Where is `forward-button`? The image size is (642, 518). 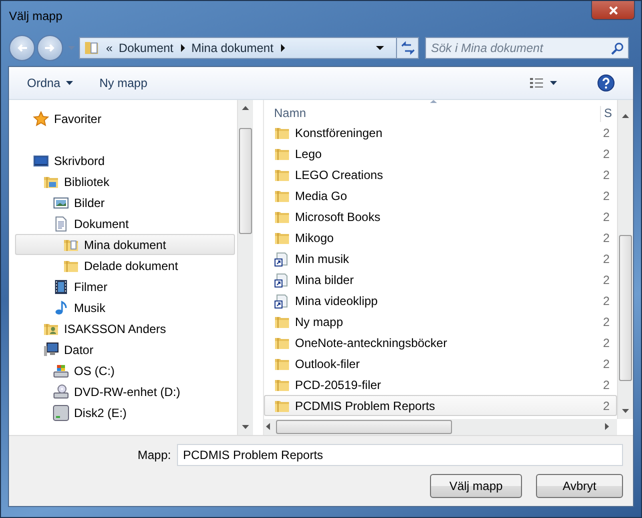 forward-button is located at coordinates (50, 48).